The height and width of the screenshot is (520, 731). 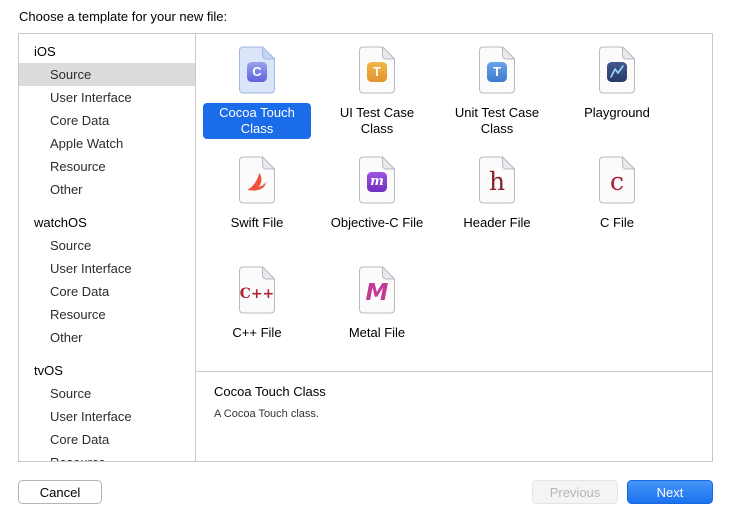 I want to click on unit-test-case-class-icon: T, so click(x=497, y=70).